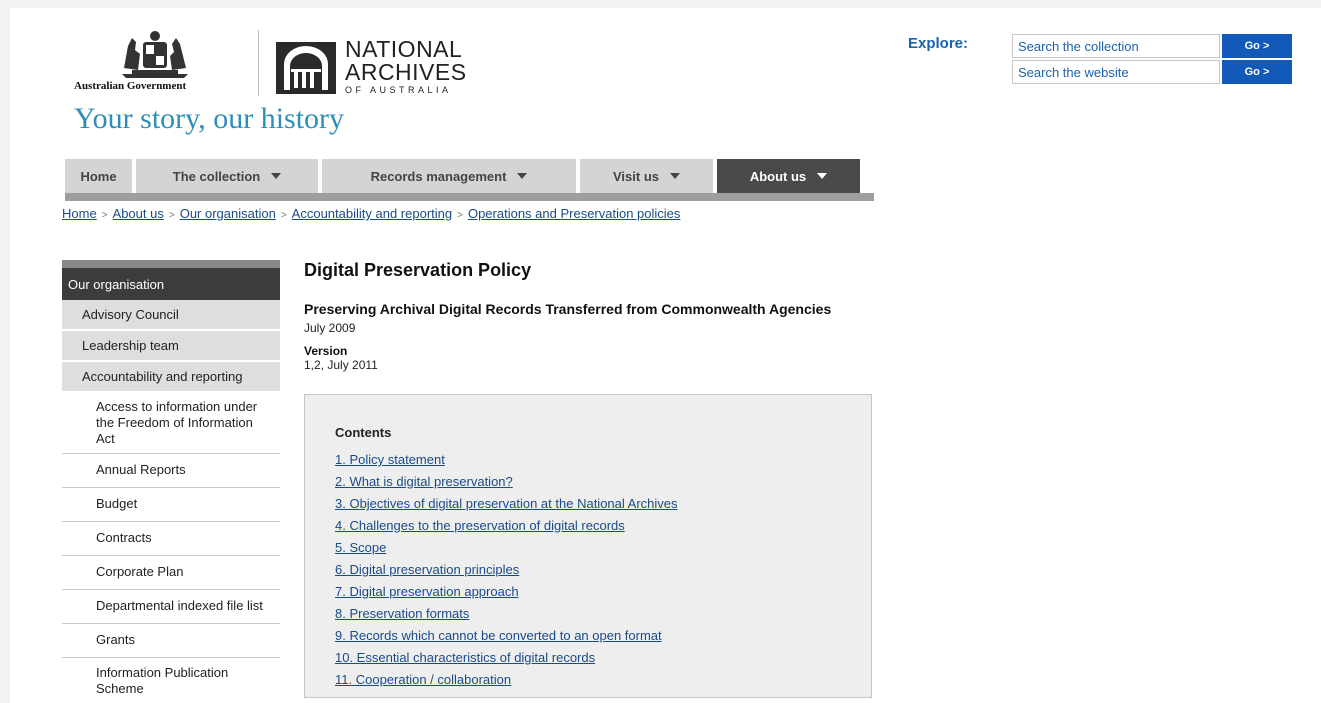 The image size is (1321, 703). I want to click on breadcrumb-our-organisation: Our organisation, so click(228, 213).